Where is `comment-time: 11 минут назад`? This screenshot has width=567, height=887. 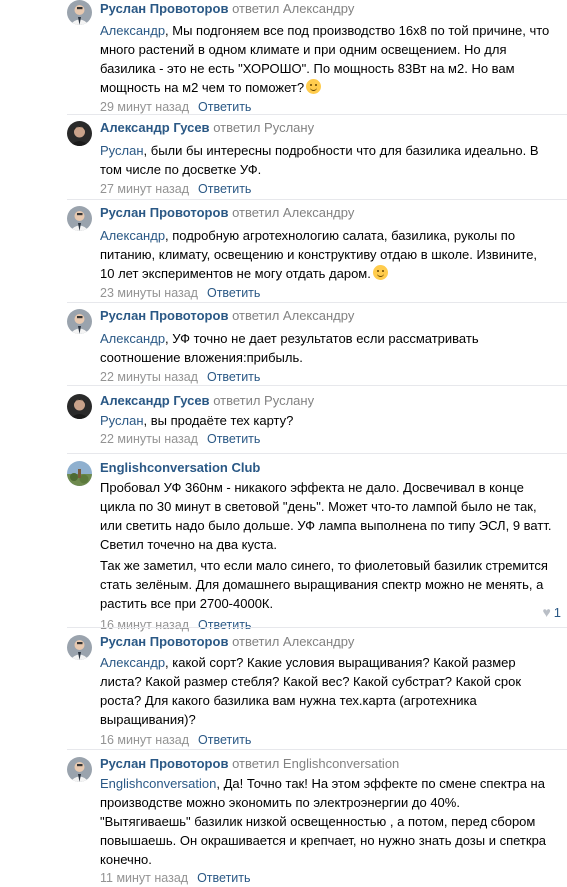
comment-time: 11 минут назад is located at coordinates (144, 878).